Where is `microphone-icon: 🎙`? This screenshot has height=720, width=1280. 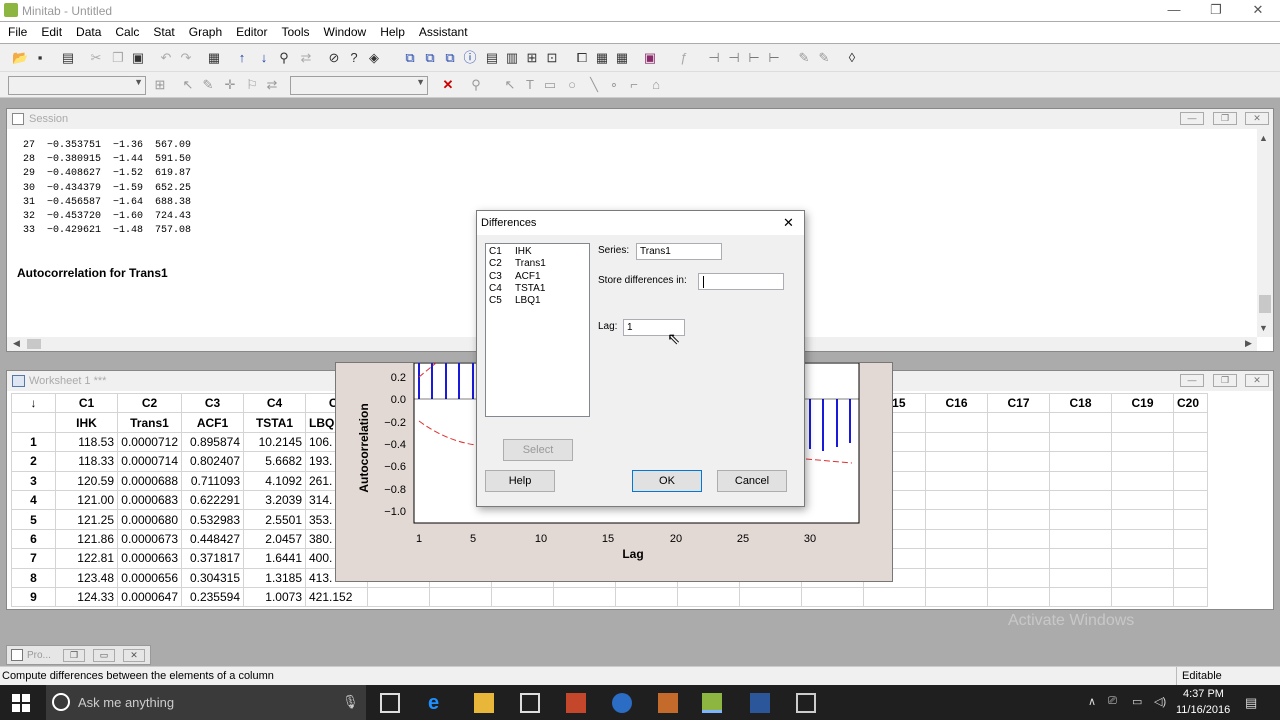 microphone-icon: 🎙 is located at coordinates (350, 702).